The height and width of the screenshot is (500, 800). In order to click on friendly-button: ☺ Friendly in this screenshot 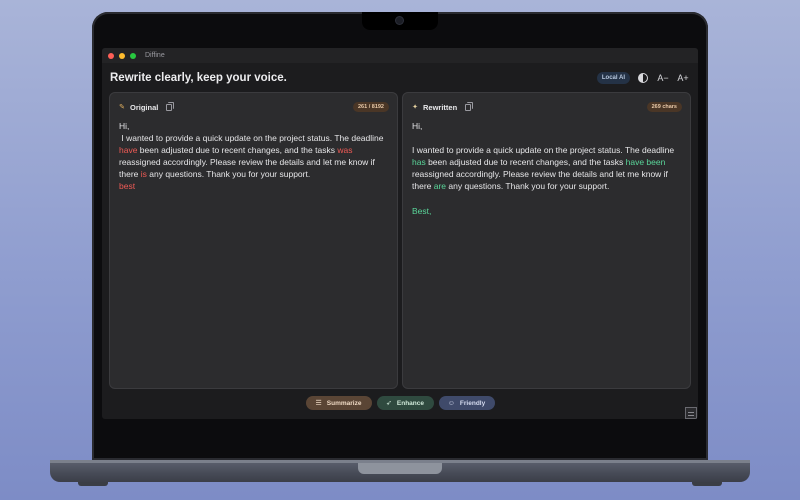, I will do `click(466, 403)`.